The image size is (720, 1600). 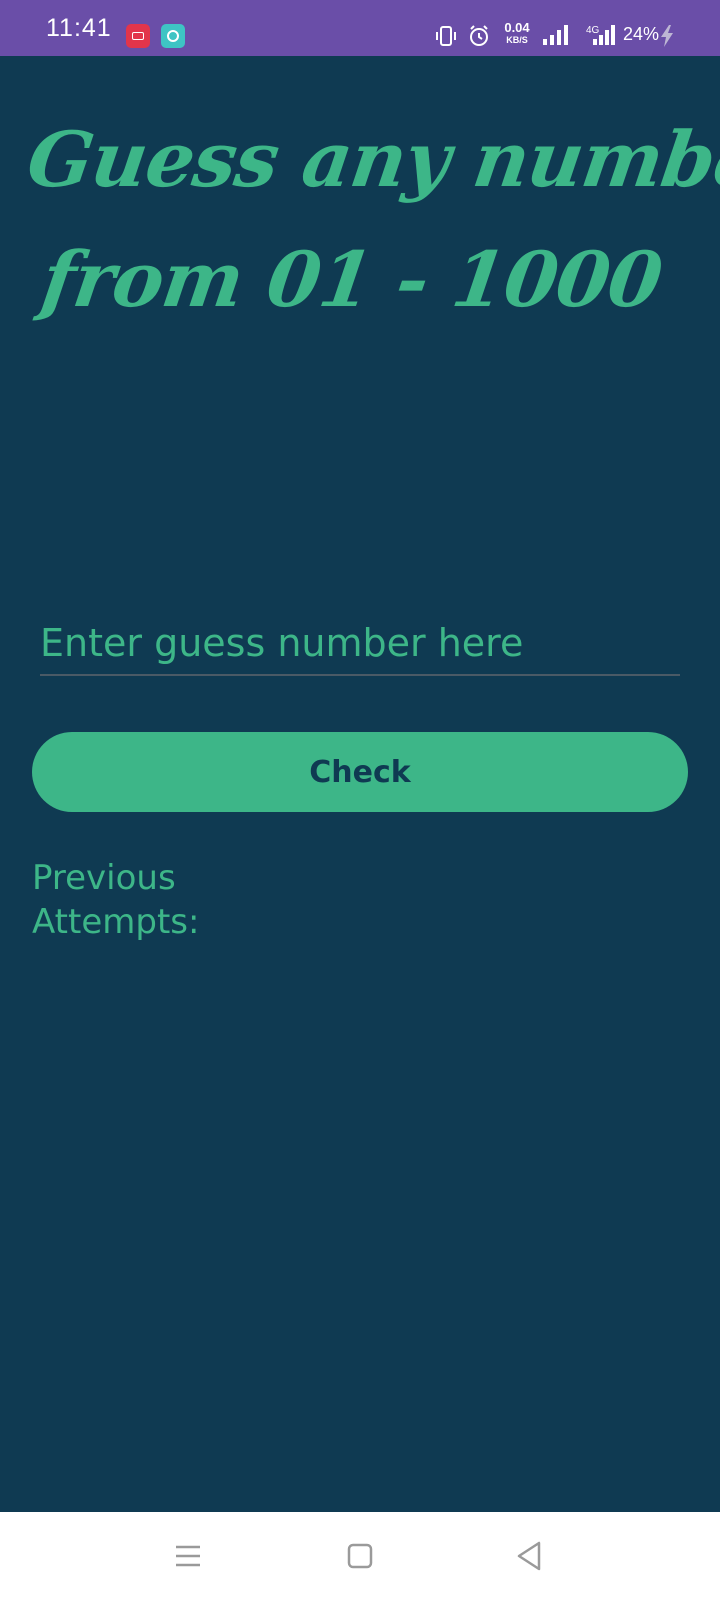 I want to click on vibrate-icon, so click(x=446, y=36).